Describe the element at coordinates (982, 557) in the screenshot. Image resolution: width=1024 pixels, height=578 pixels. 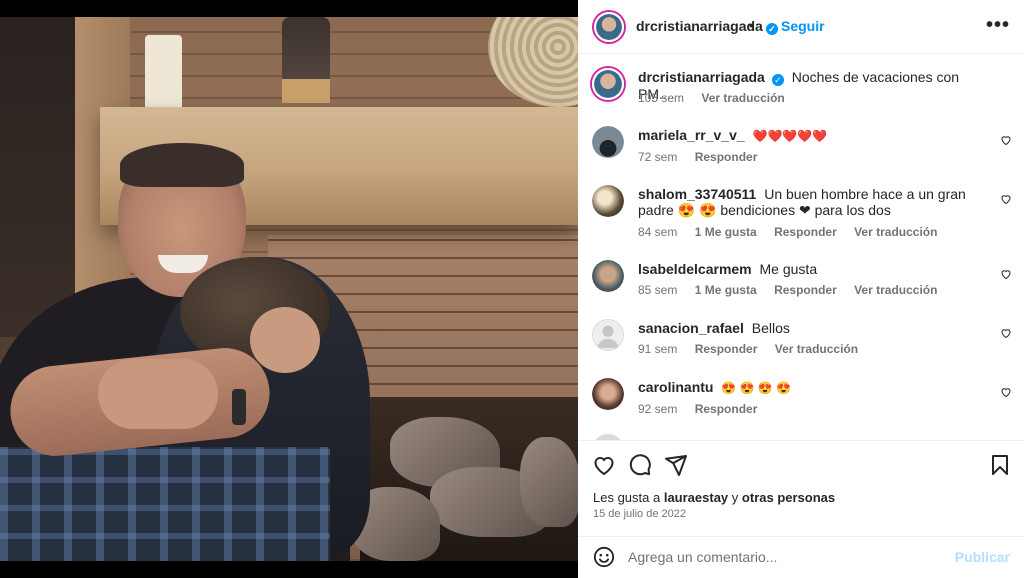
I see `publish-button: Publicar` at that location.